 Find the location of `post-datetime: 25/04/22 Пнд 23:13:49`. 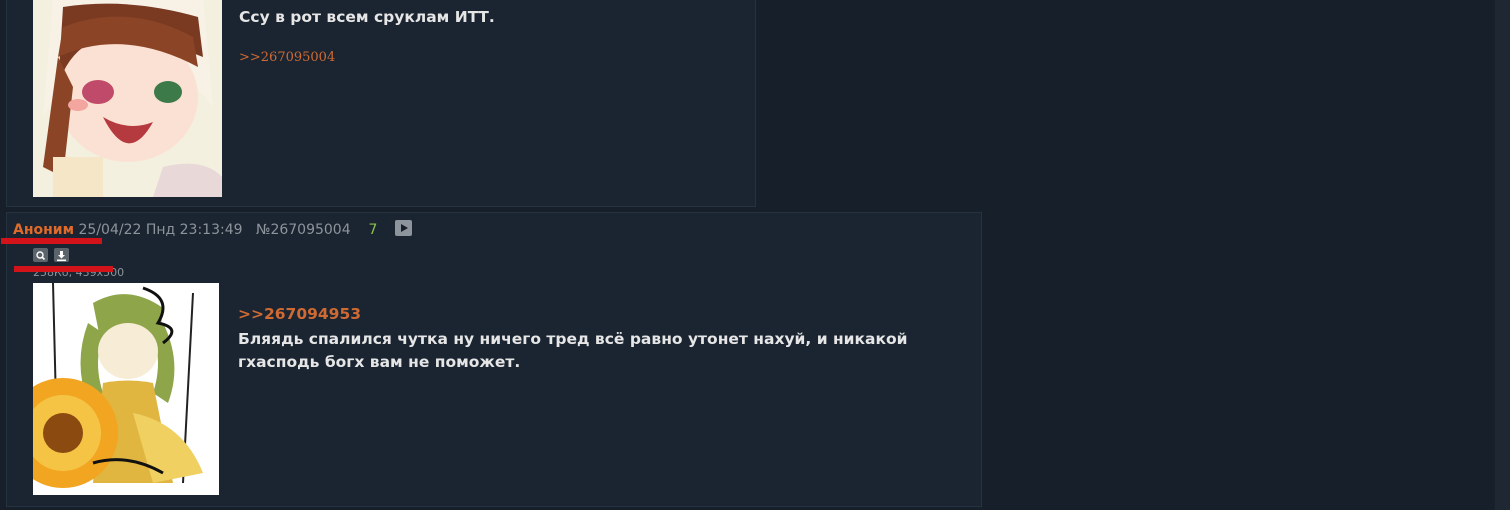

post-datetime: 25/04/22 Пнд 23:13:49 is located at coordinates (160, 230).